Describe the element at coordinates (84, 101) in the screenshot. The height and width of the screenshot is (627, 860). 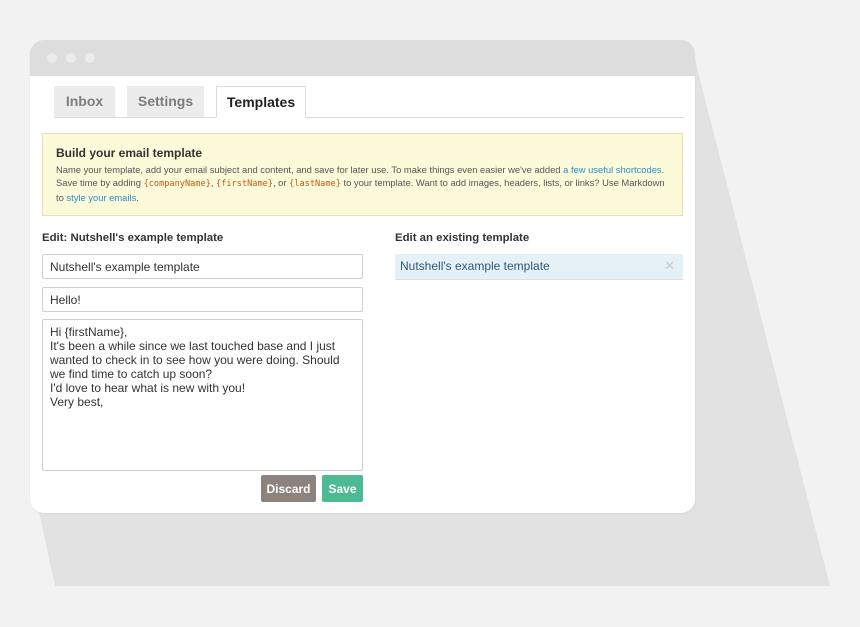
I see `tab-inbox: Inbox` at that location.